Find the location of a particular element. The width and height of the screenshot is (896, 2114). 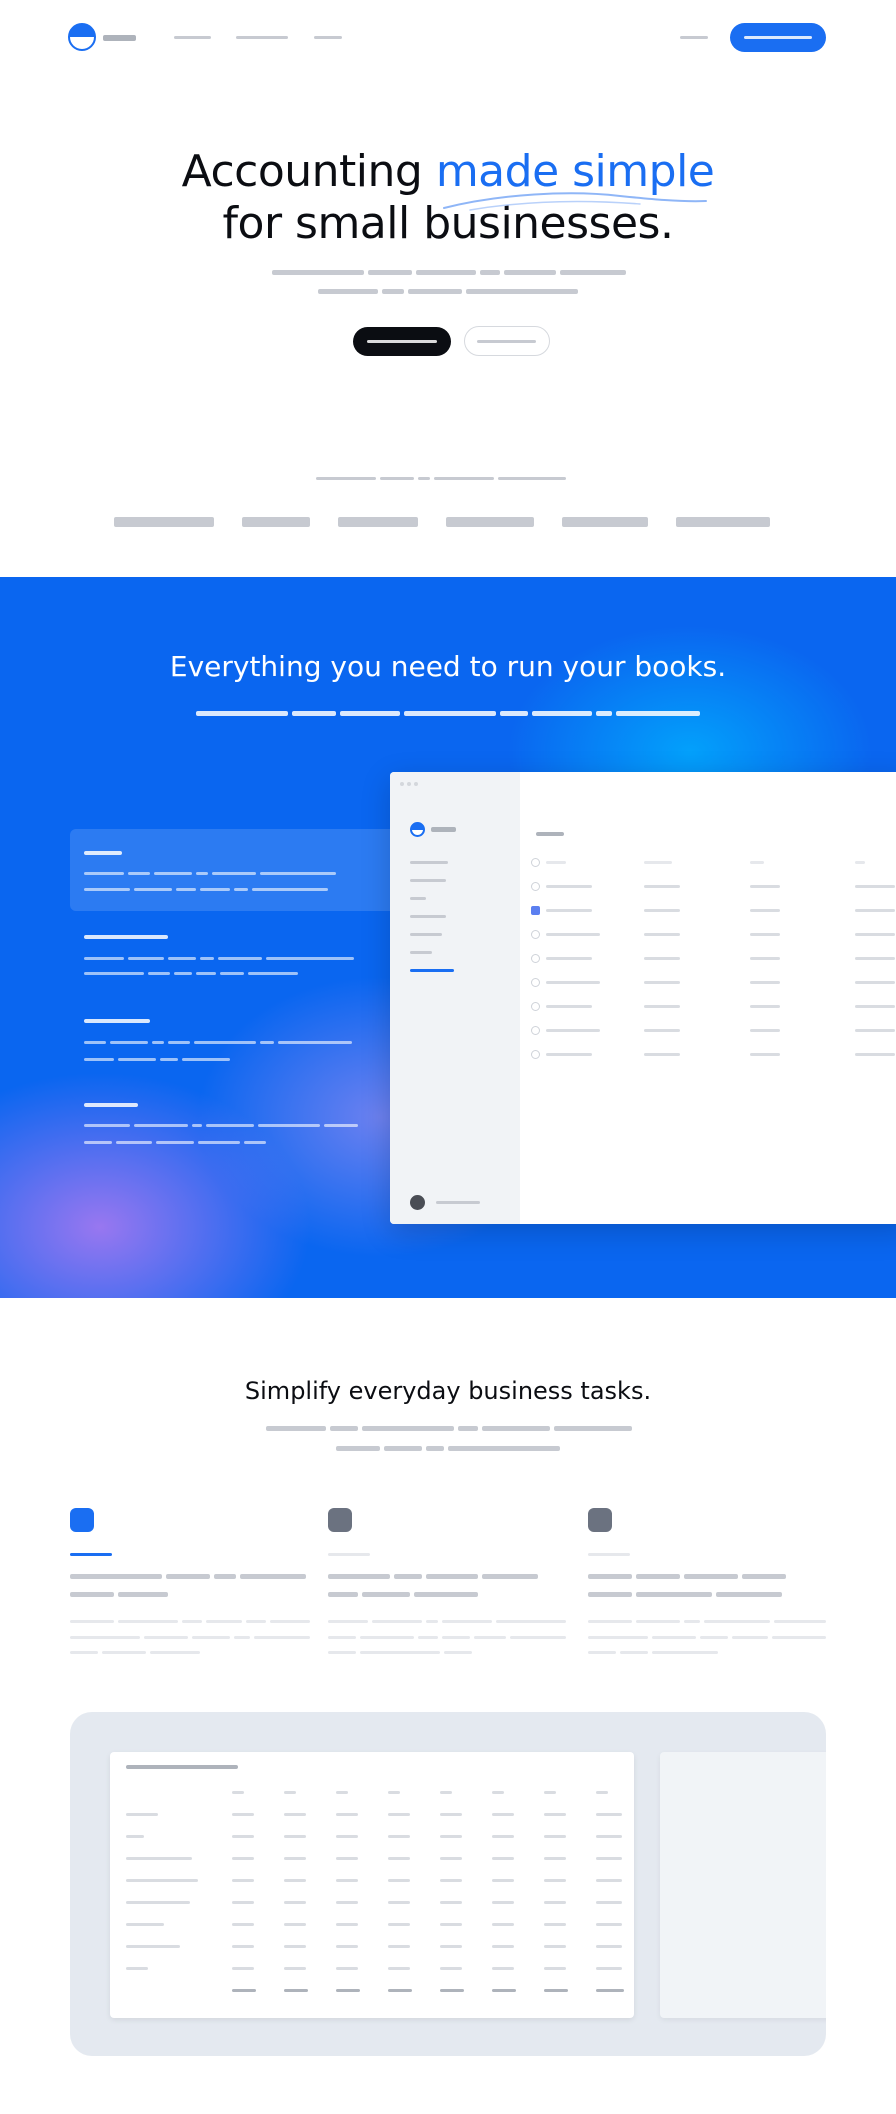

feature-item-active is located at coordinates (235, 870).